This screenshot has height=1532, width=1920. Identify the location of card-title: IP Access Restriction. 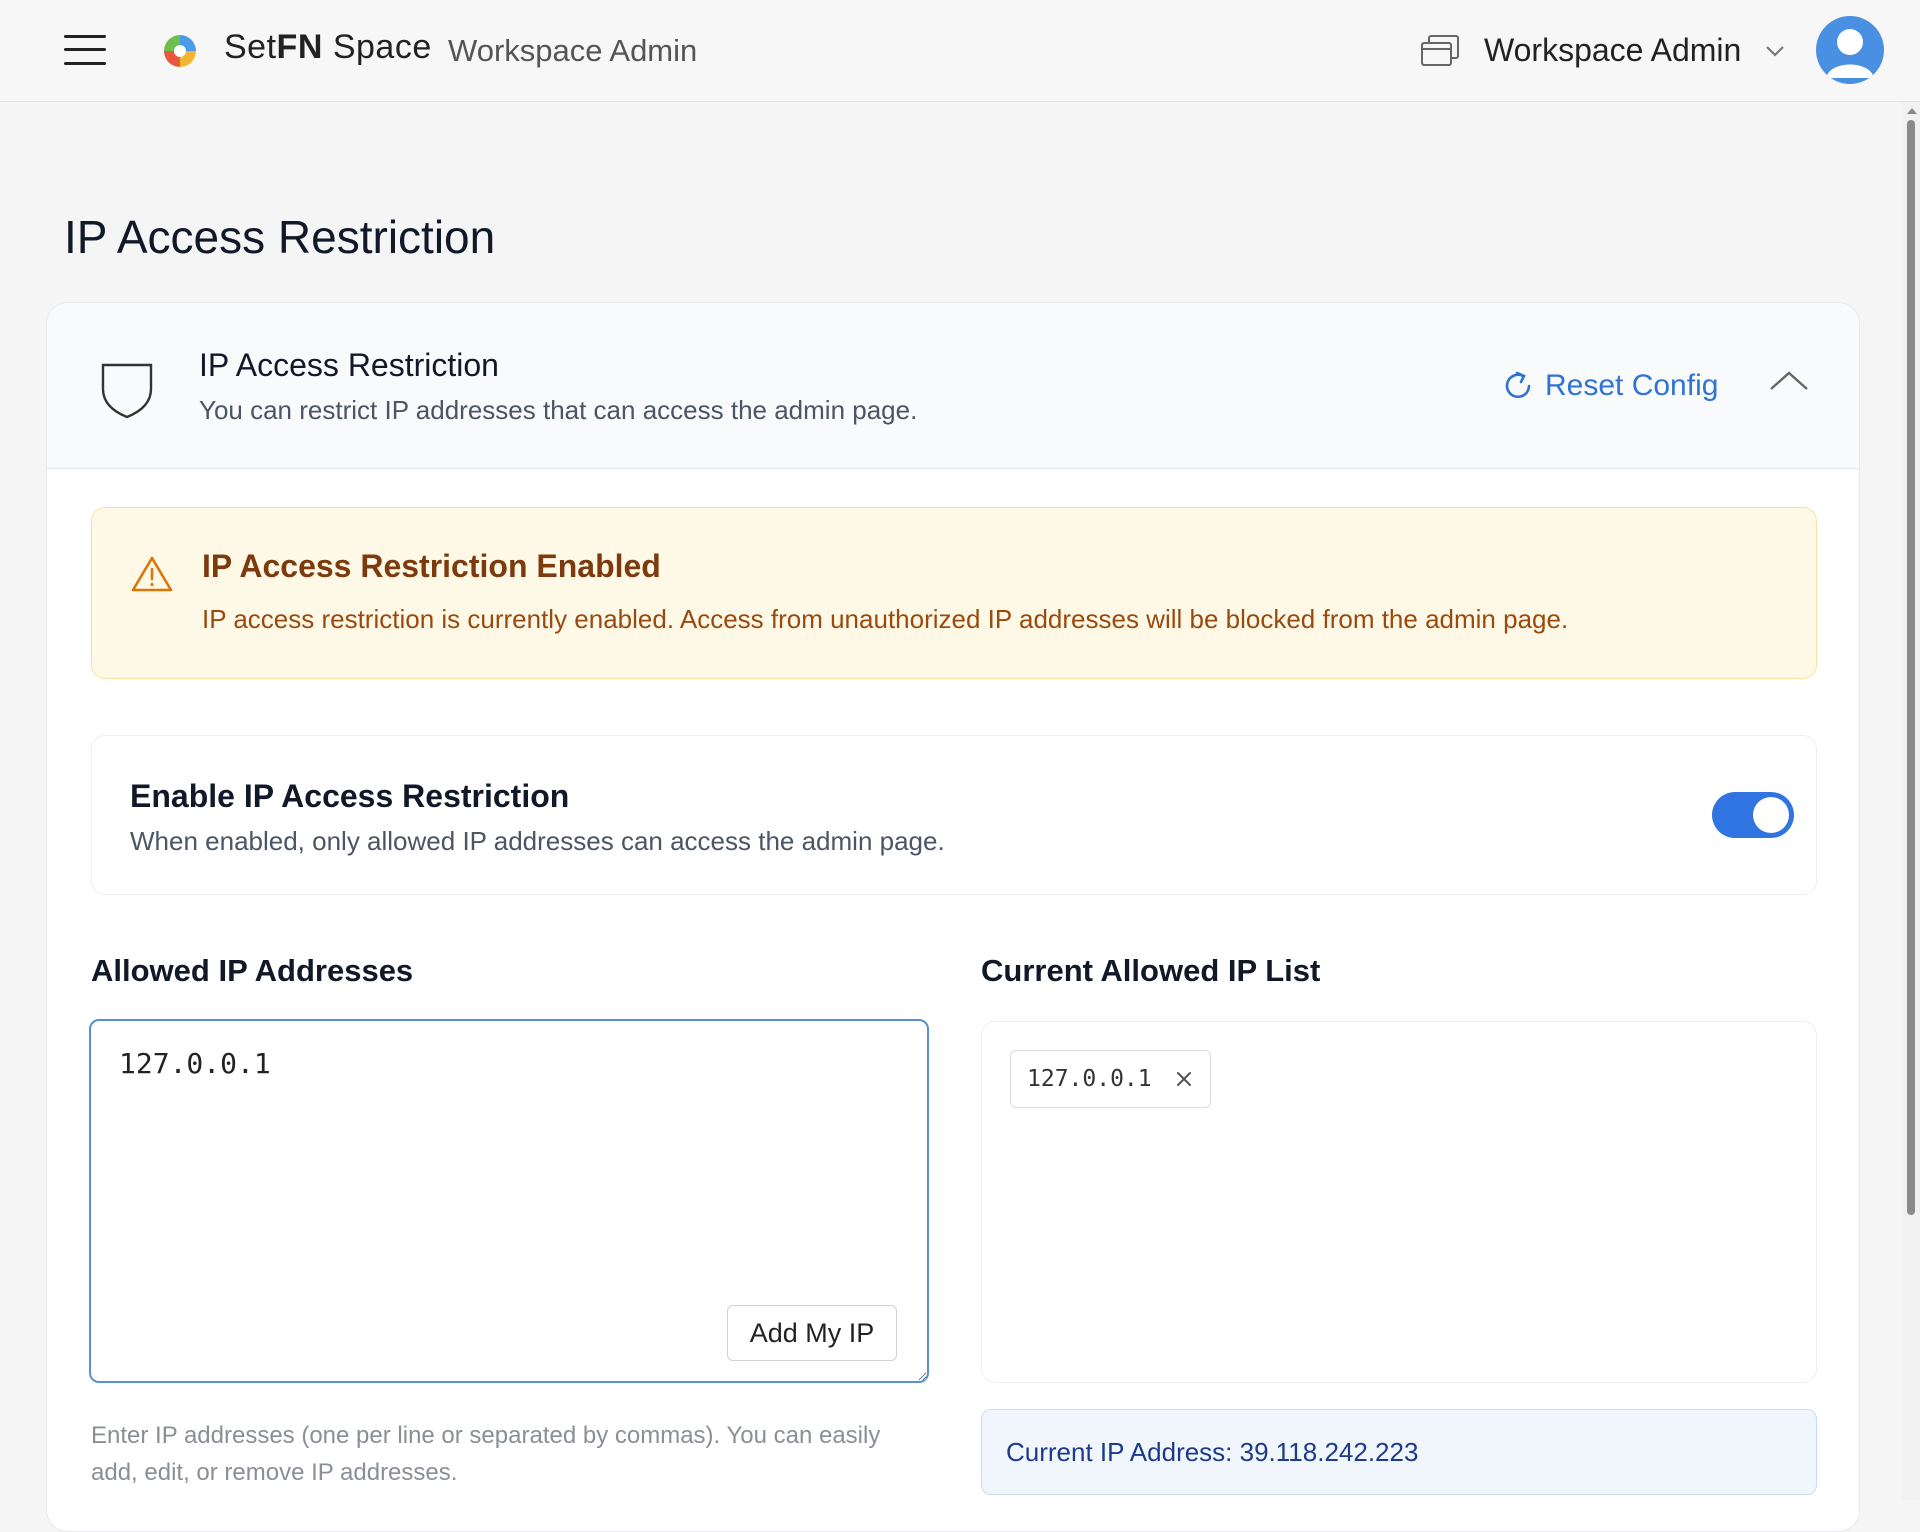
(349, 365).